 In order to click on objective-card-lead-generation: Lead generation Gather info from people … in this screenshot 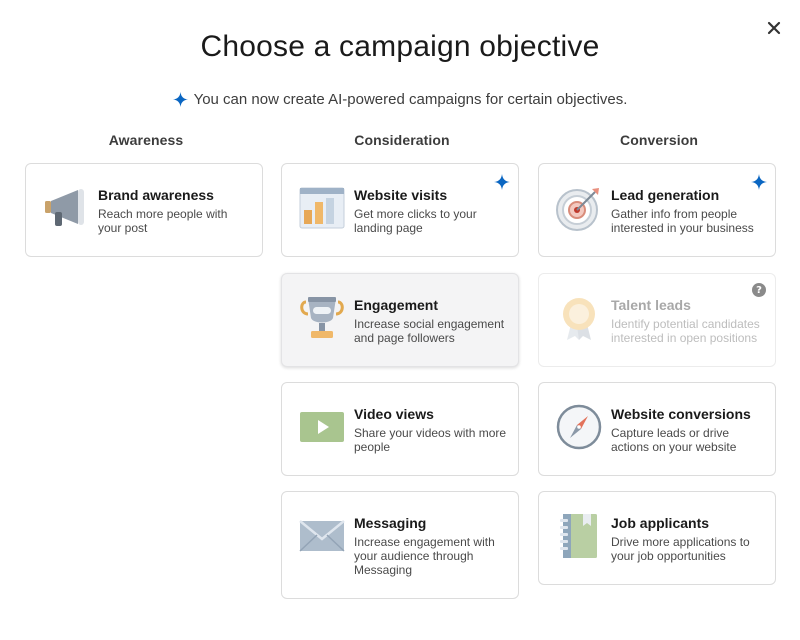, I will do `click(657, 210)`.